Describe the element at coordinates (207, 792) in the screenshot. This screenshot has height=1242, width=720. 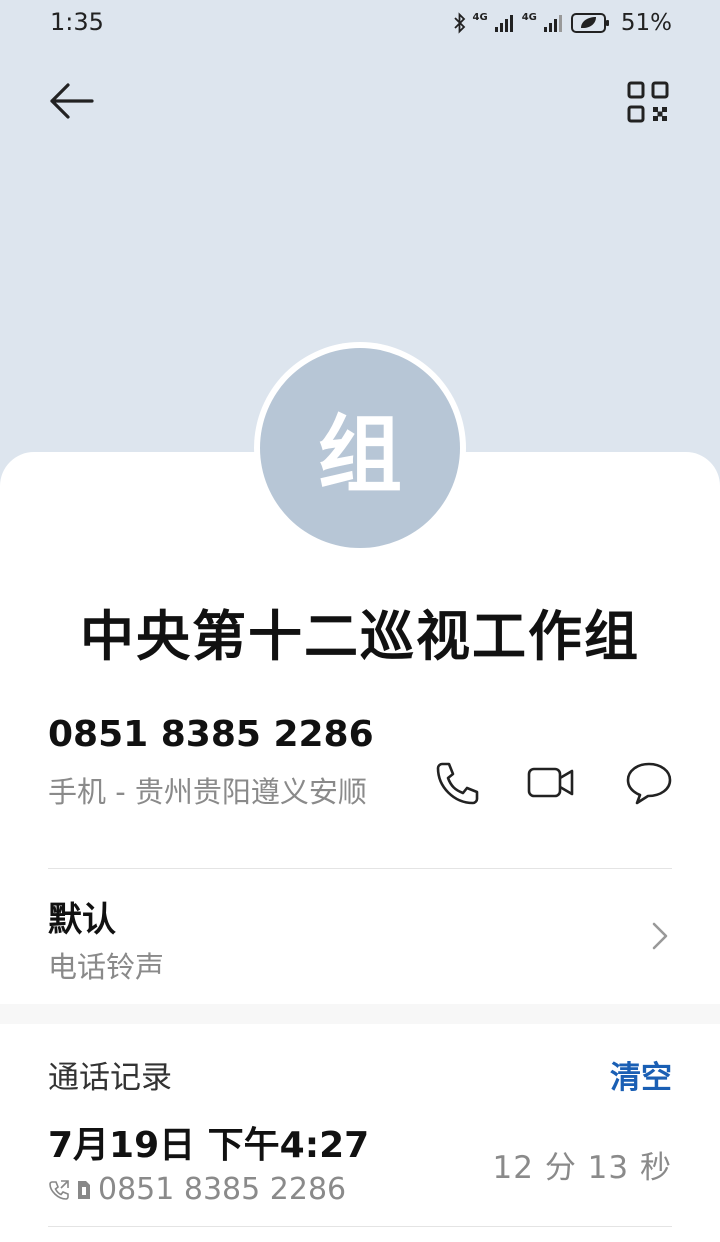
I see `phone-location: 手机 - 贵州贵阳遵义安顺` at that location.